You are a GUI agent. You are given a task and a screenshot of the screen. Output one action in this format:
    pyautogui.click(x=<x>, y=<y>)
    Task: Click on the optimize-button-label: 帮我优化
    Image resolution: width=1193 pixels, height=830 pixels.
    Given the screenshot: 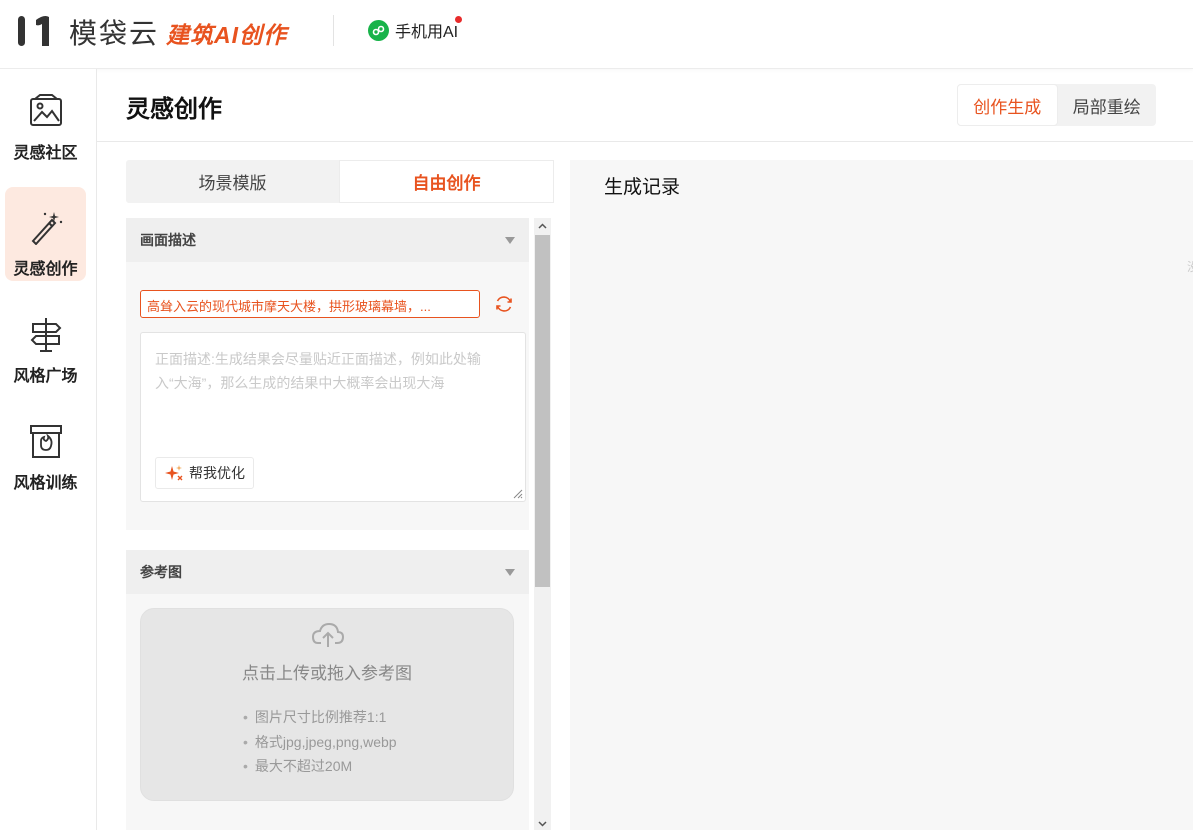 What is the action you would take?
    pyautogui.click(x=217, y=473)
    